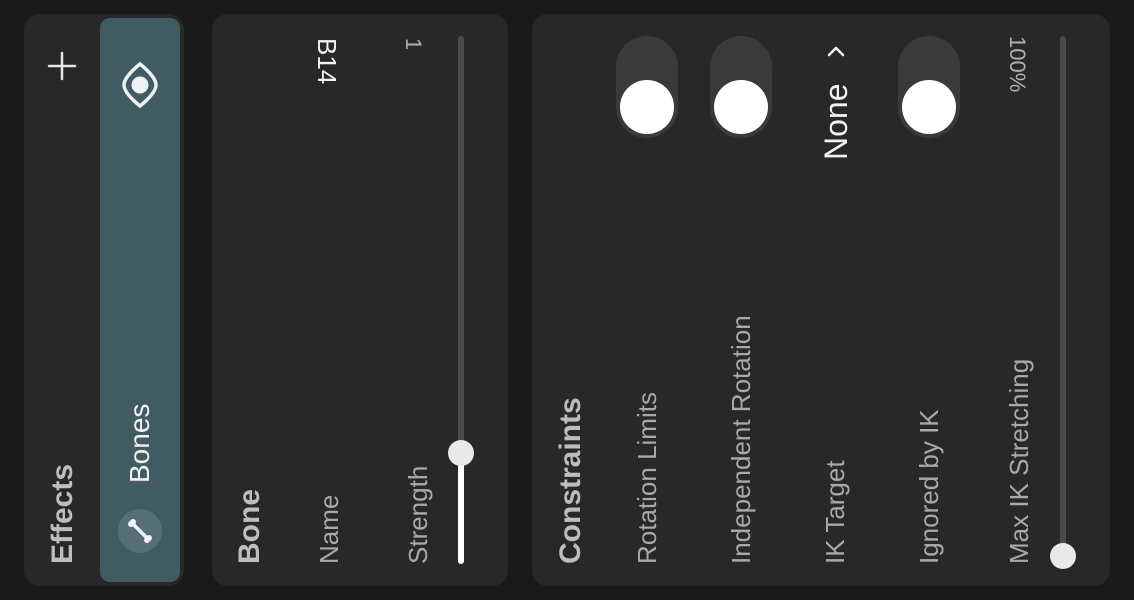 This screenshot has width=1134, height=600. I want to click on independent-rotation-toggle, so click(741, 87).